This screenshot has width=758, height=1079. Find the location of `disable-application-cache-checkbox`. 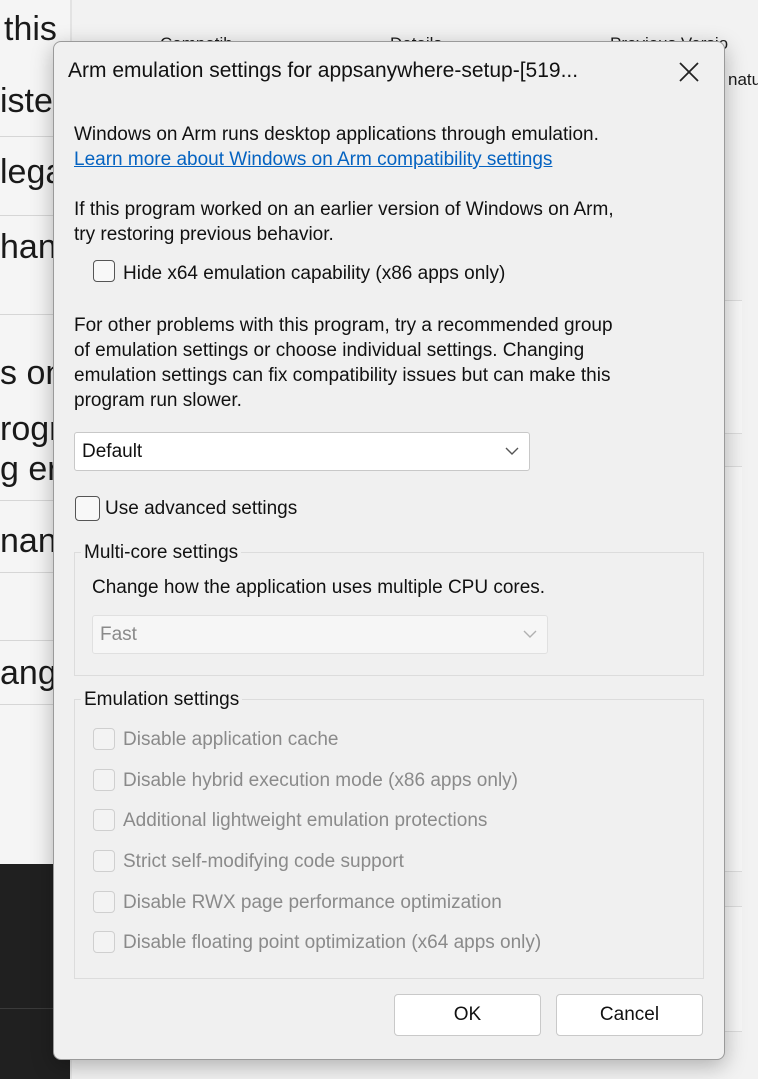

disable-application-cache-checkbox is located at coordinates (104, 739).